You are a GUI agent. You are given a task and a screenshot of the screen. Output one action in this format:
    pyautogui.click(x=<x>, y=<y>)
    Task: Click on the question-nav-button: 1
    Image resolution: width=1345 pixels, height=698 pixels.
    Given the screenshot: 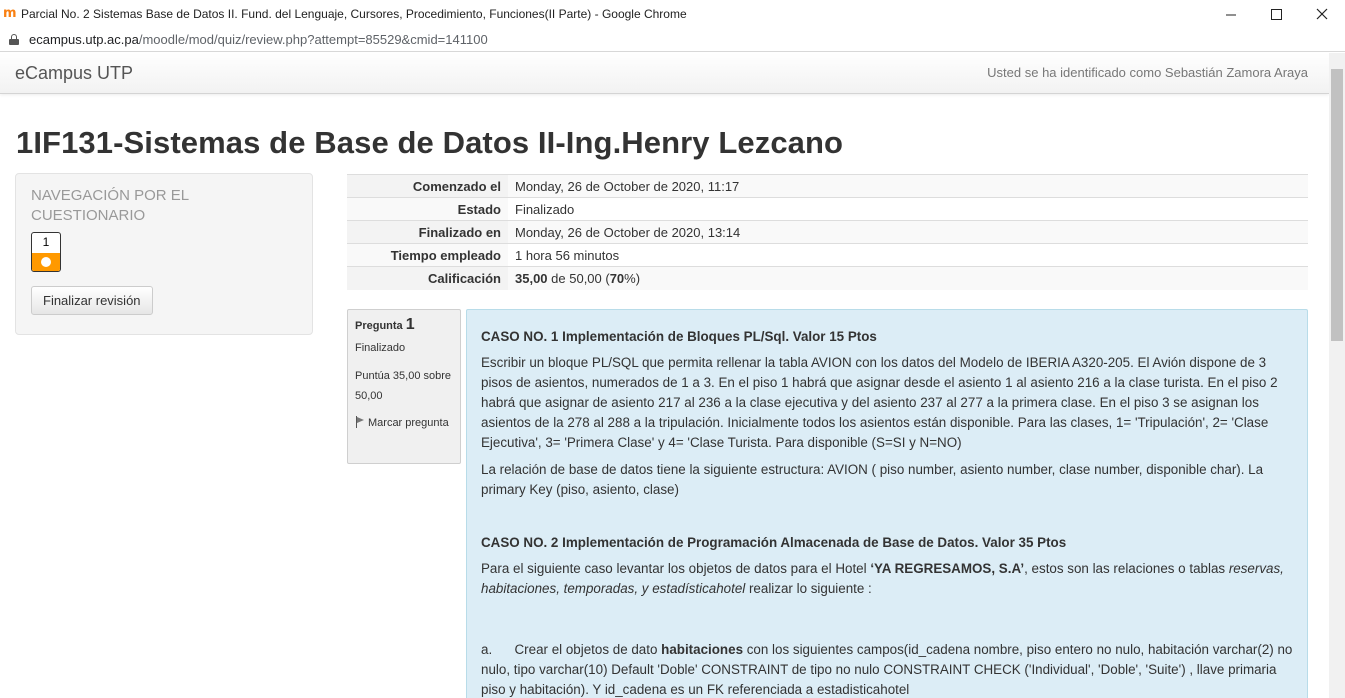 What is the action you would take?
    pyautogui.click(x=46, y=252)
    